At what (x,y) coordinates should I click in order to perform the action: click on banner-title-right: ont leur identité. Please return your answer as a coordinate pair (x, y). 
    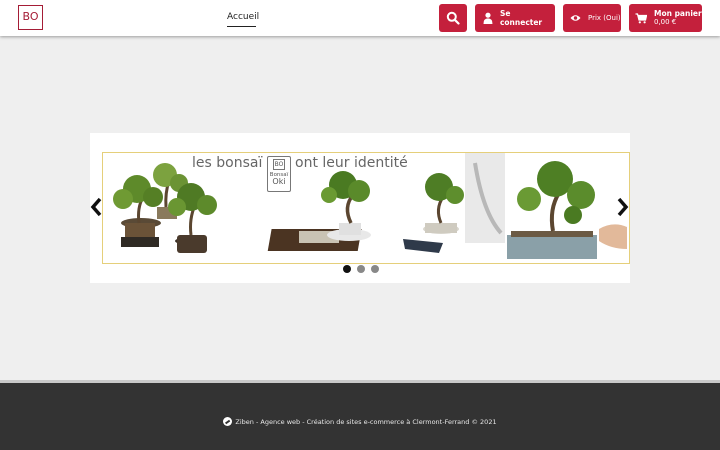
    Looking at the image, I should click on (351, 163).